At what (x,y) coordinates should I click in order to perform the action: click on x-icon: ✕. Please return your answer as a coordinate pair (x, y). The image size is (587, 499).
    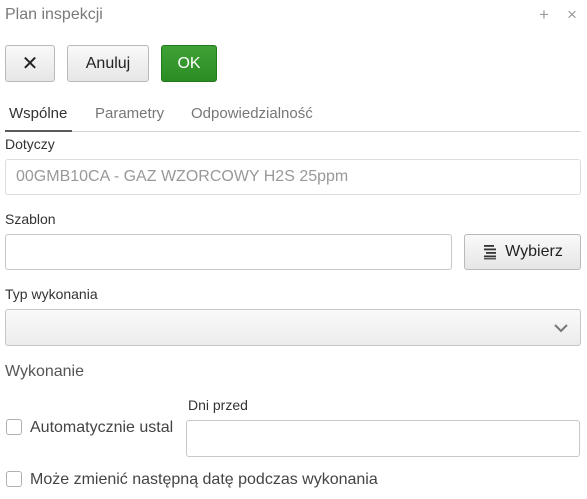
    Looking at the image, I should click on (30, 64).